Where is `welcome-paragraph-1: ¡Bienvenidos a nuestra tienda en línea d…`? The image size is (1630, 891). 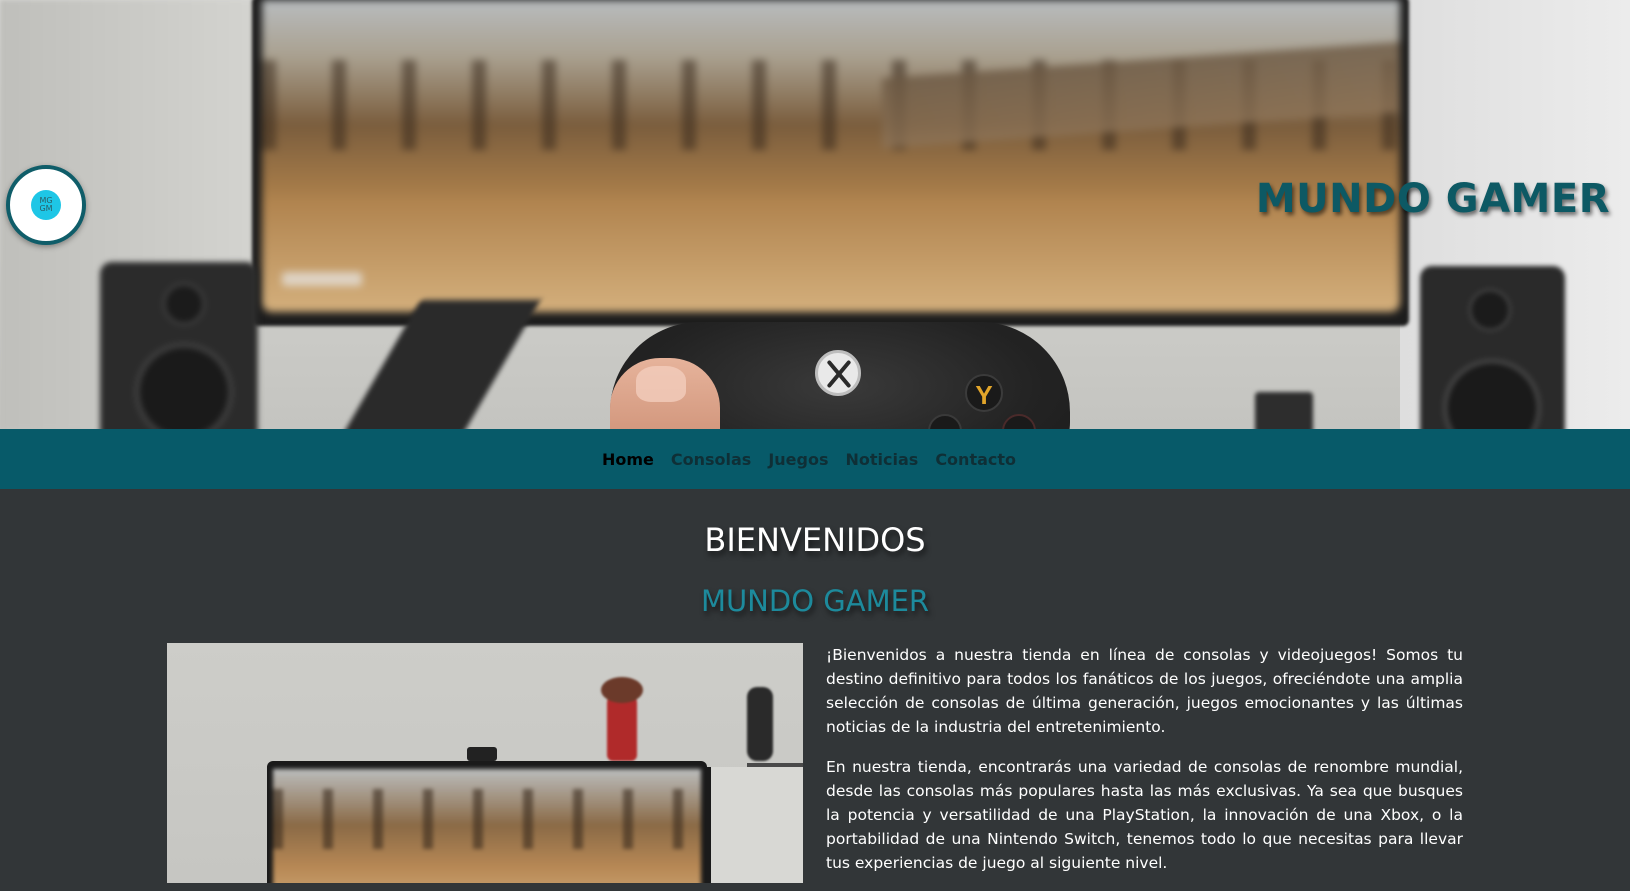 welcome-paragraph-1: ¡Bienvenidos a nuestra tienda en línea d… is located at coordinates (1144, 691).